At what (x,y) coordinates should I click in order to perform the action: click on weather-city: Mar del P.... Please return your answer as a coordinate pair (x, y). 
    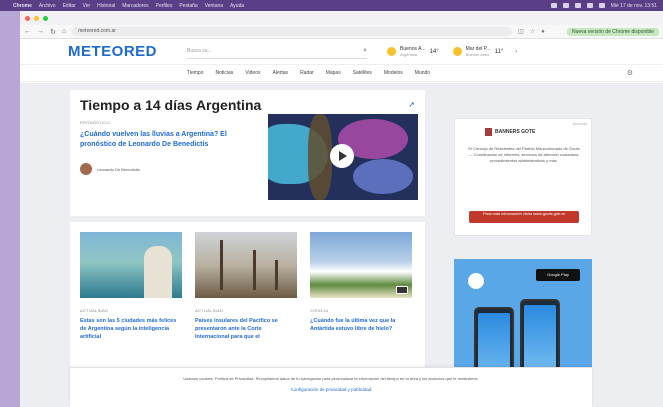
    Looking at the image, I should click on (478, 48).